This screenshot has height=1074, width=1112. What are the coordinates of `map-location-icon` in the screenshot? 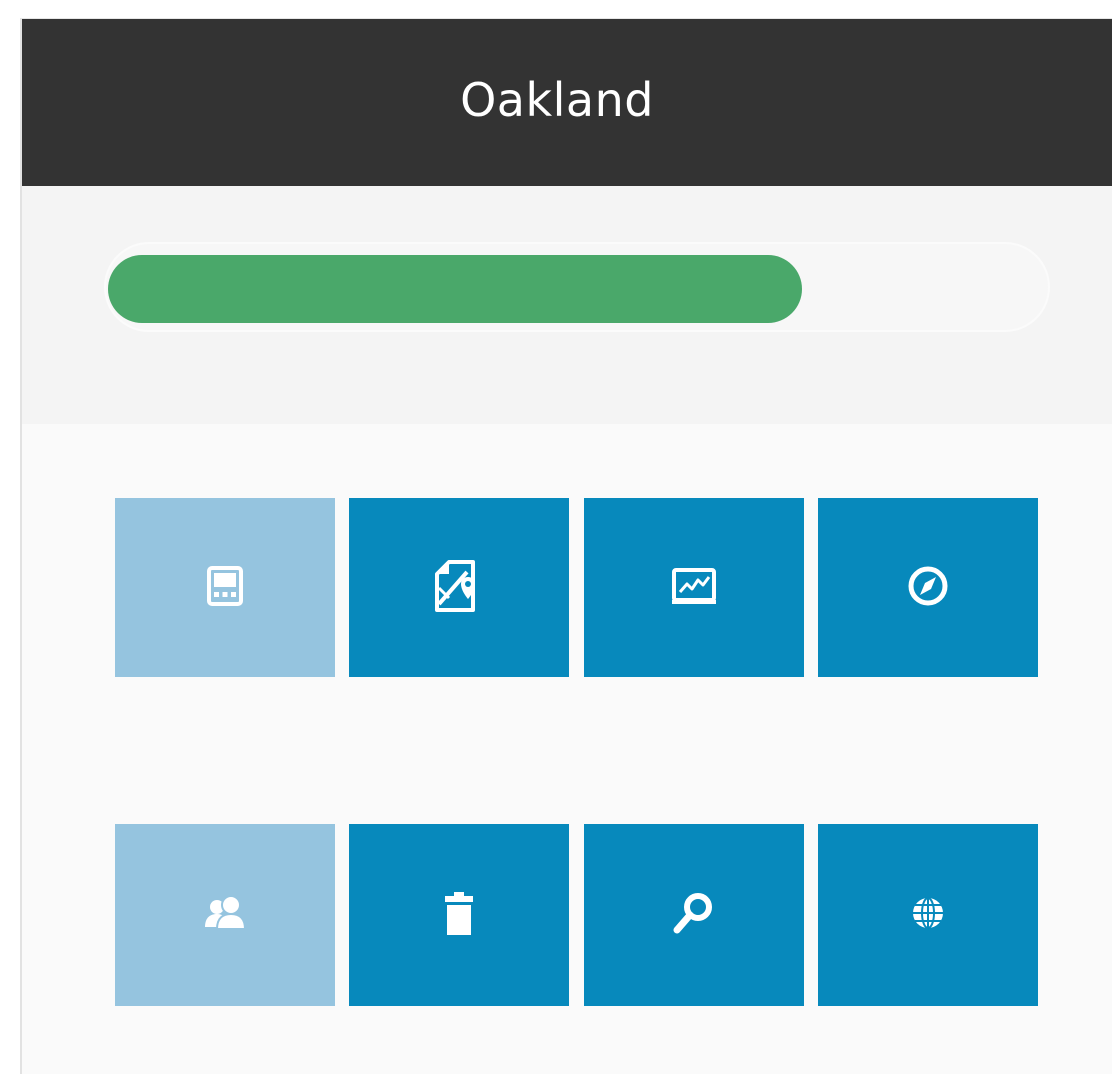 It's located at (459, 588).